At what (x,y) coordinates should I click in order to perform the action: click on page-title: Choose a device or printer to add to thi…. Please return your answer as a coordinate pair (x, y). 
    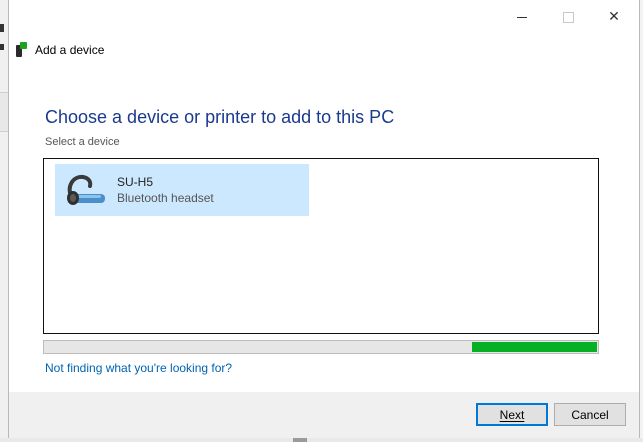
    Looking at the image, I should click on (220, 117).